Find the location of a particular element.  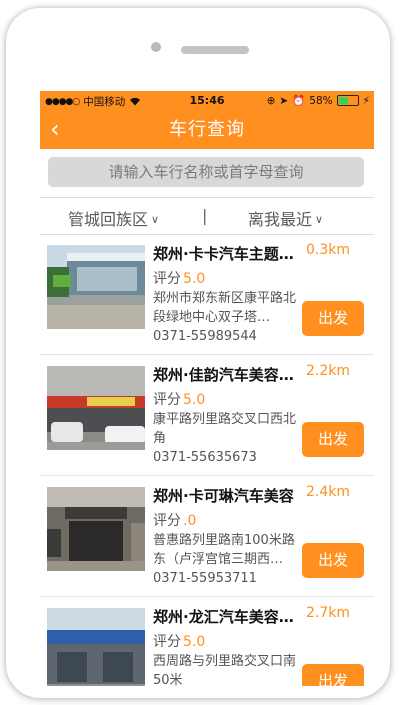

filter-bar: 管城回族区 ∨ | 离我最近 ∨ is located at coordinates (207, 216).